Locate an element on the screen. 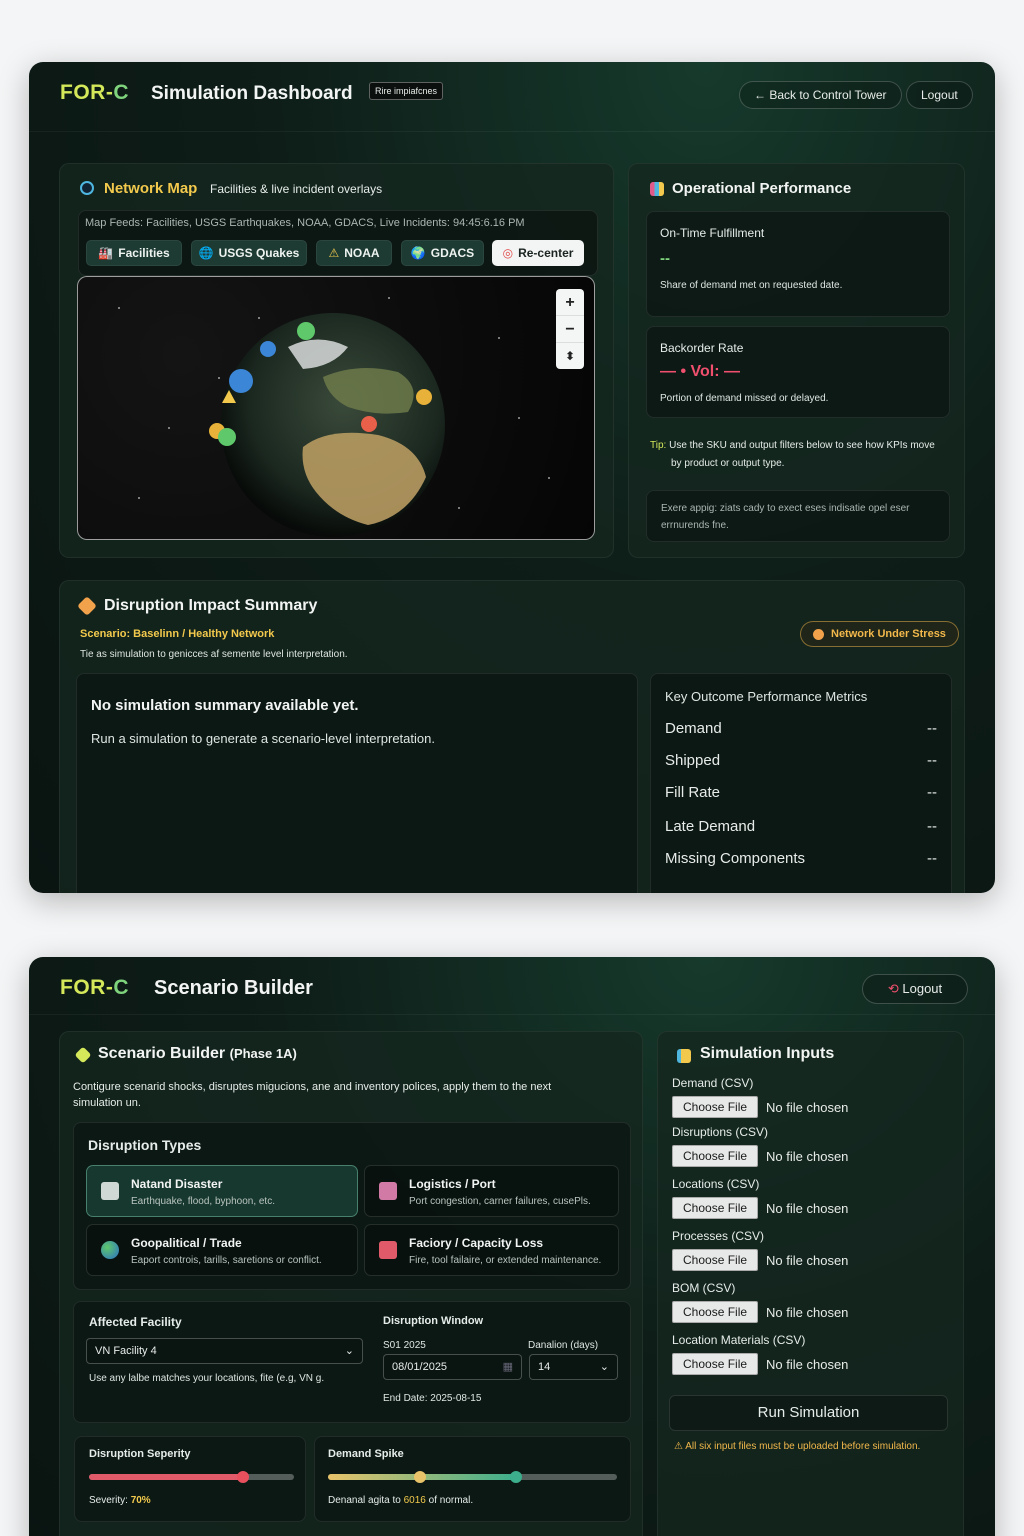 The width and height of the screenshot is (1024, 1536). metric-label: Demand is located at coordinates (693, 728).